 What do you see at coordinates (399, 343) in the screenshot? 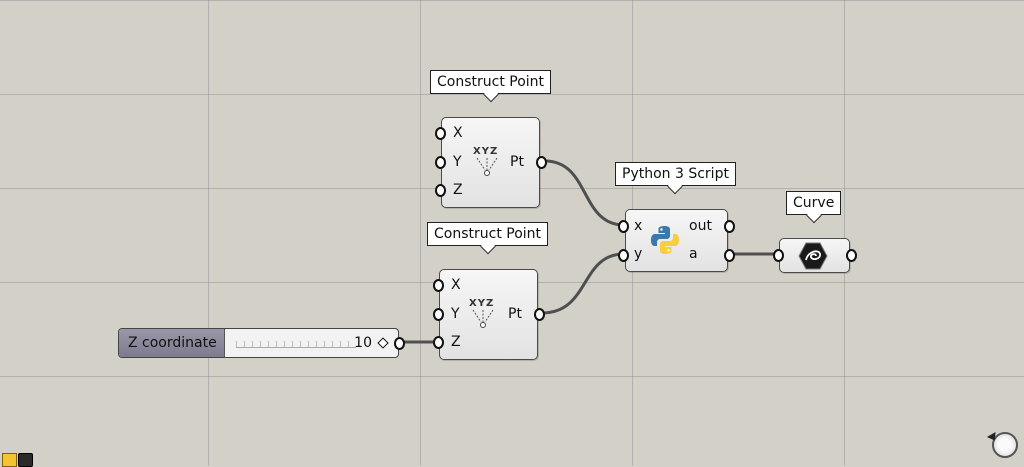
I see `grip-output-slider` at bounding box center [399, 343].